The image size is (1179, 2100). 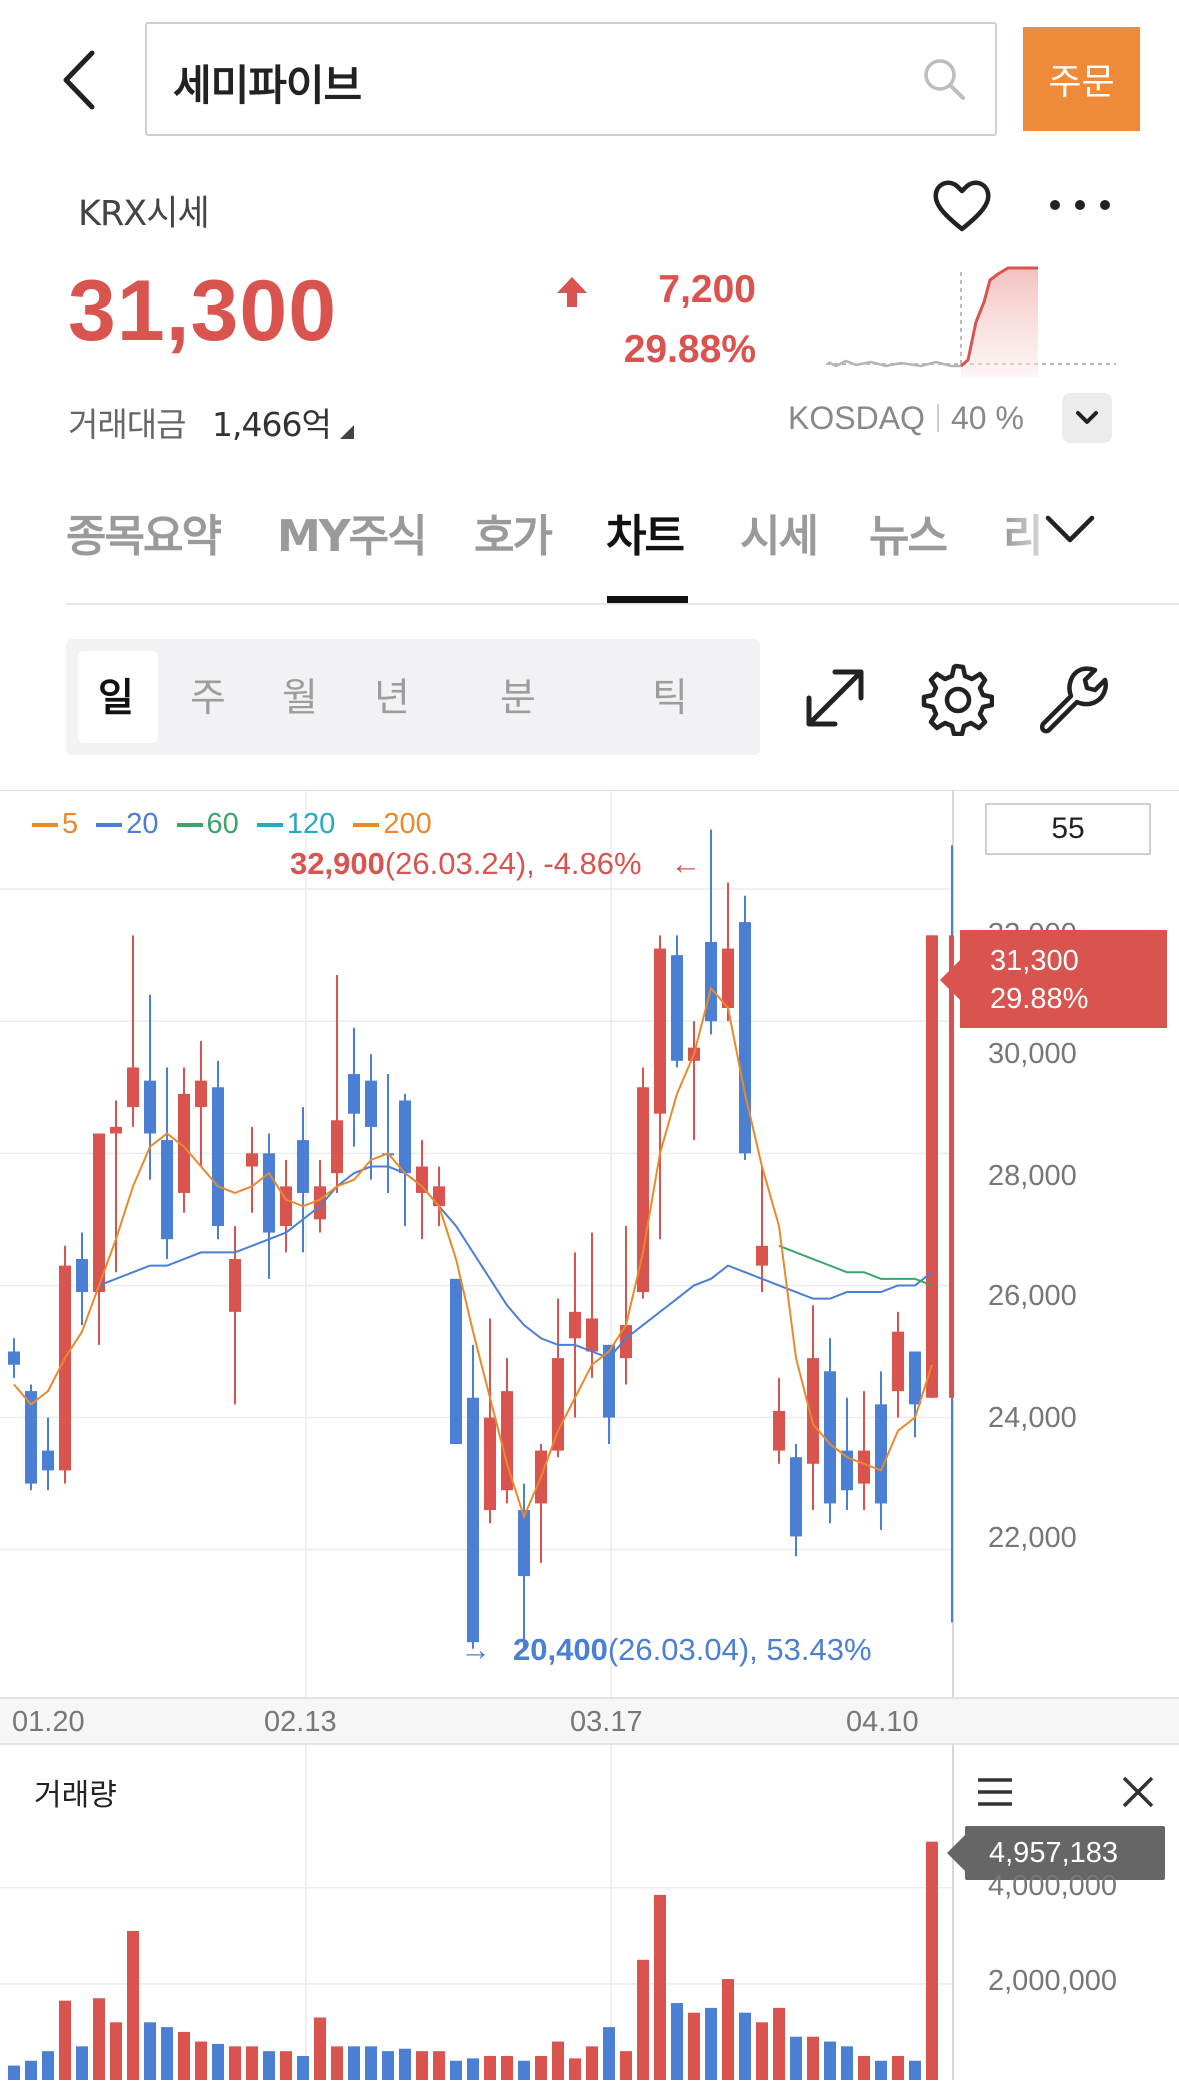 What do you see at coordinates (882, 1722) in the screenshot?
I see `x-axis-tick: 04.10` at bounding box center [882, 1722].